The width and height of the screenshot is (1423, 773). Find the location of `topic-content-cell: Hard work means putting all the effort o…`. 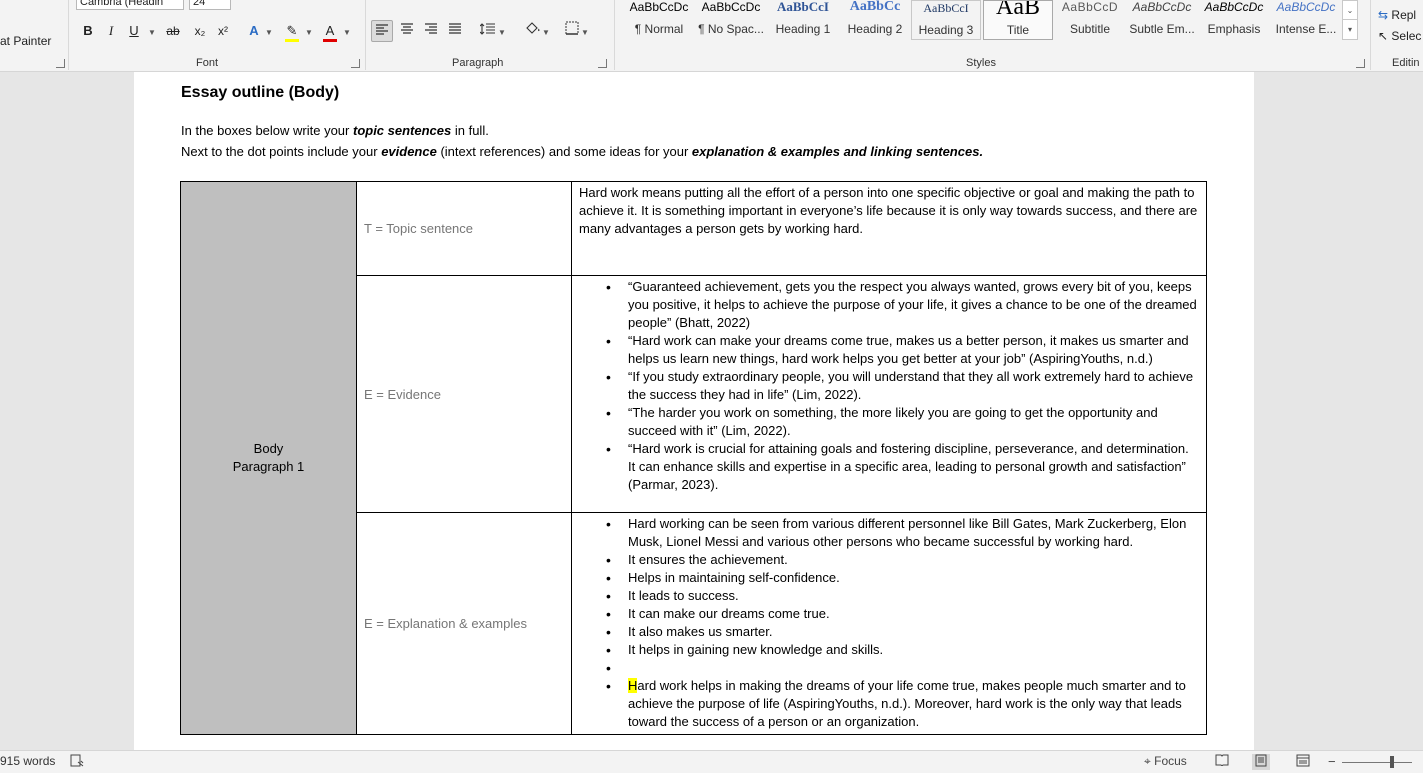

topic-content-cell: Hard work means putting all the effort o… is located at coordinates (889, 228).